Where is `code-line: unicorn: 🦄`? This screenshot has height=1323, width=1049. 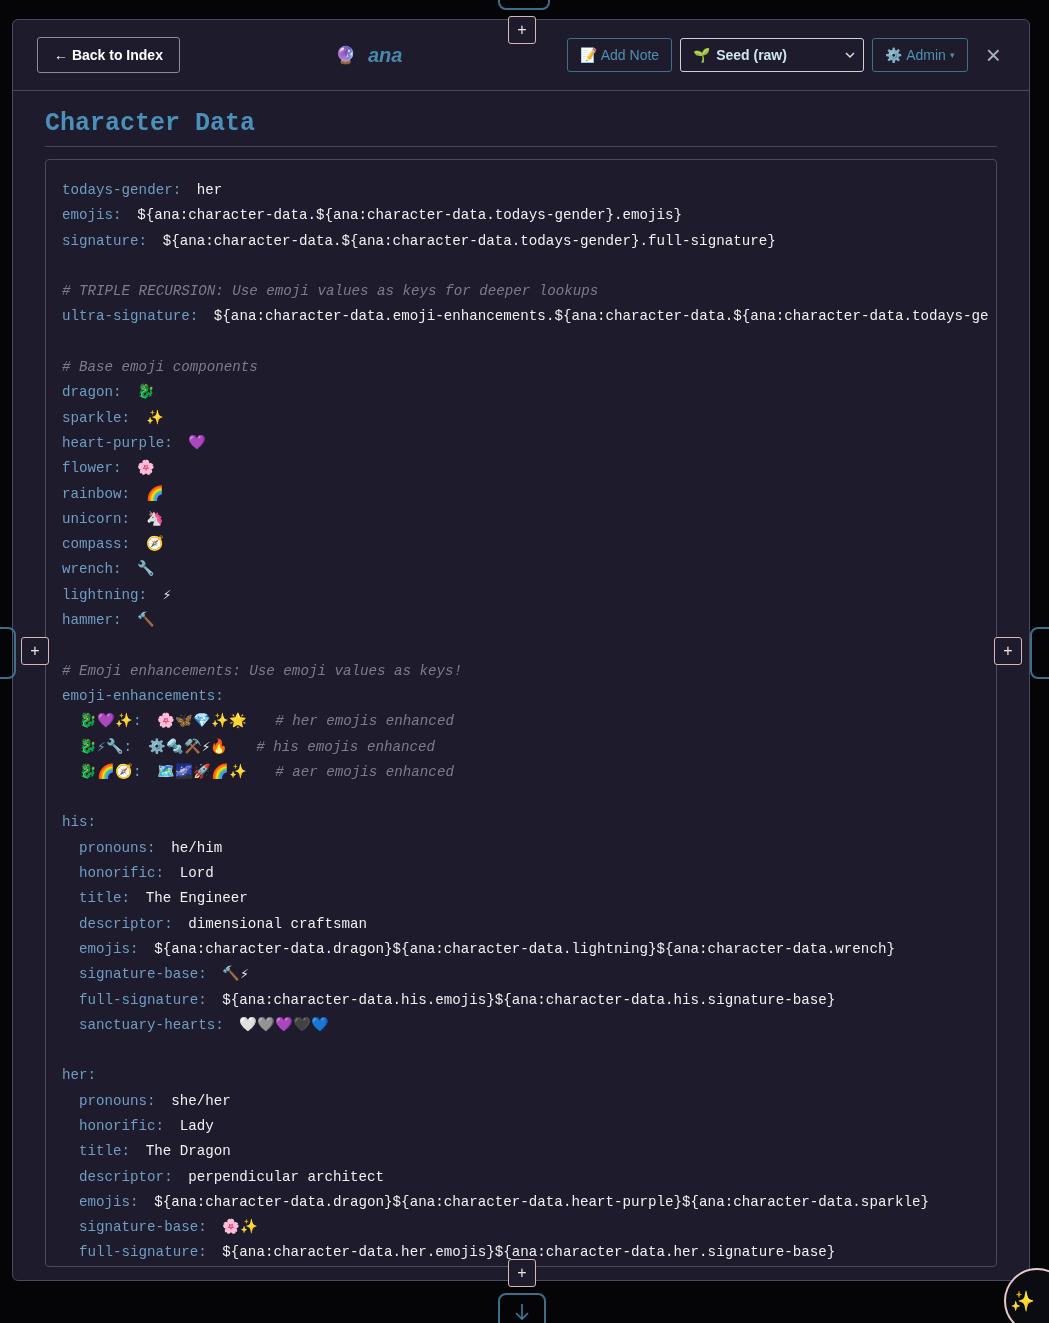
code-line: unicorn: 🦄 is located at coordinates (113, 519).